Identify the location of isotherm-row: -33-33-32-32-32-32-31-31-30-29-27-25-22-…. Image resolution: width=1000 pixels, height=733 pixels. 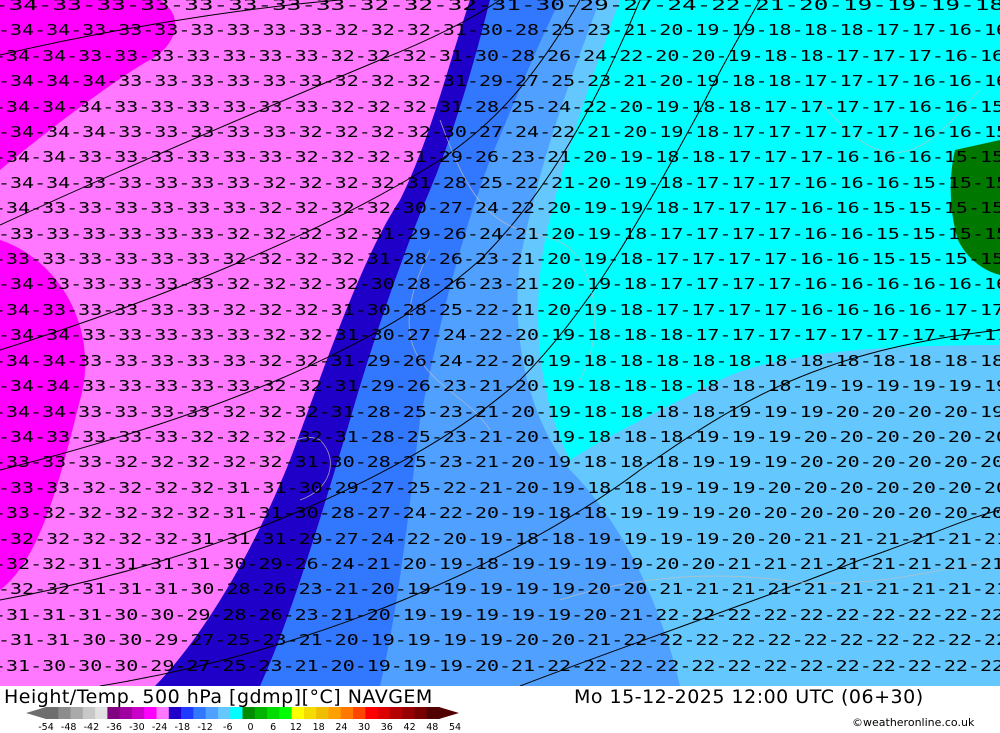
(500, 488).